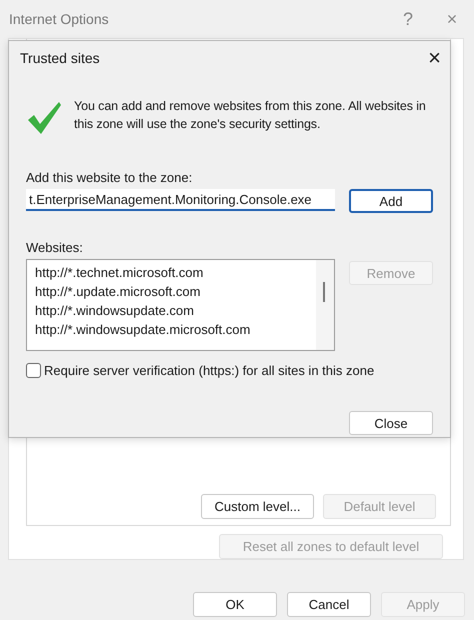  I want to click on require-https-label: Require server verification (https:) for all sites in this zone, so click(209, 370).